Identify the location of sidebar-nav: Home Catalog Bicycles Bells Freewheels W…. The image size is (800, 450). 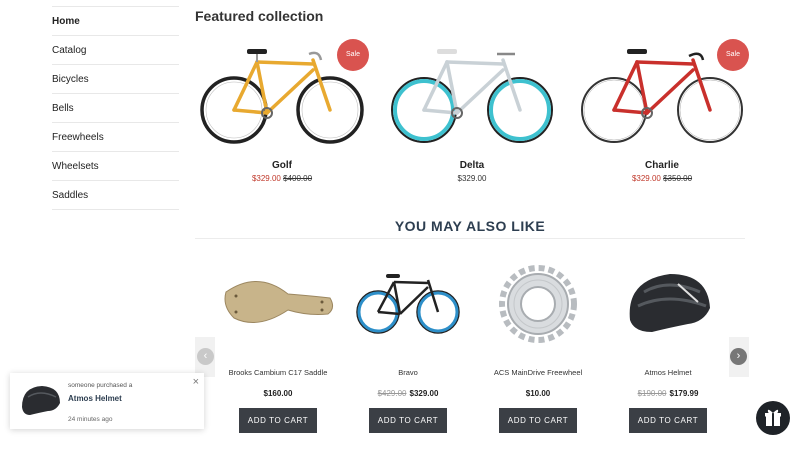
(115, 108).